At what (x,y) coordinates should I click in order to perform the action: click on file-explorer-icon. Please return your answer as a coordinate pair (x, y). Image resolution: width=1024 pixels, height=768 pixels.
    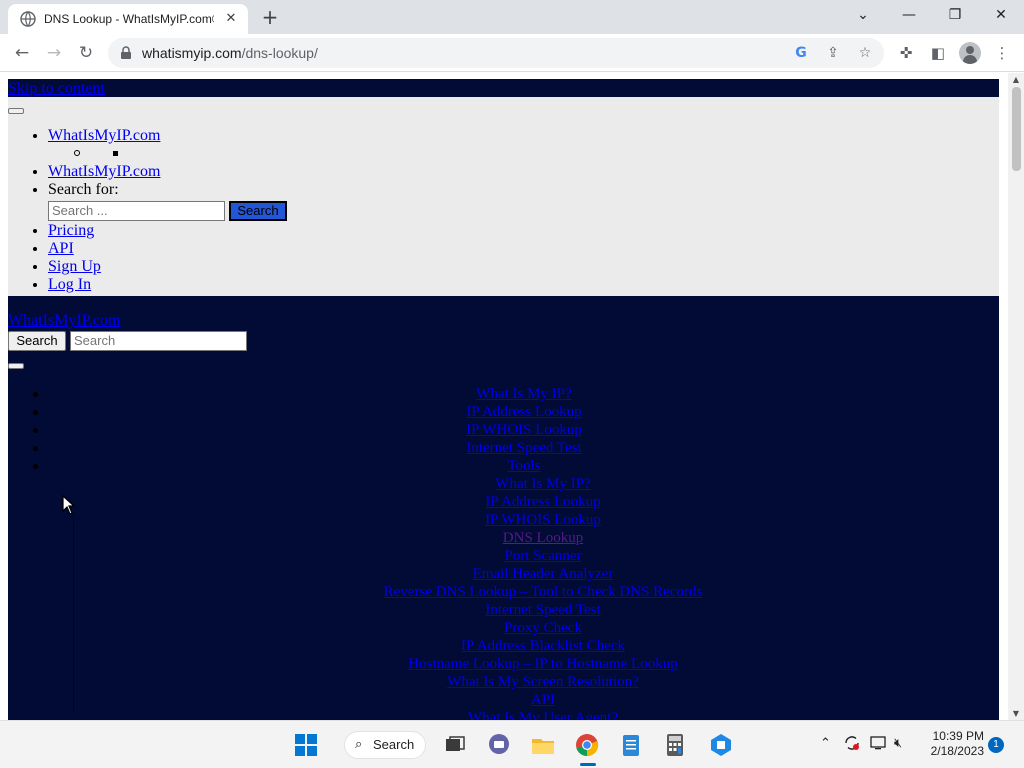
    Looking at the image, I should click on (543, 745).